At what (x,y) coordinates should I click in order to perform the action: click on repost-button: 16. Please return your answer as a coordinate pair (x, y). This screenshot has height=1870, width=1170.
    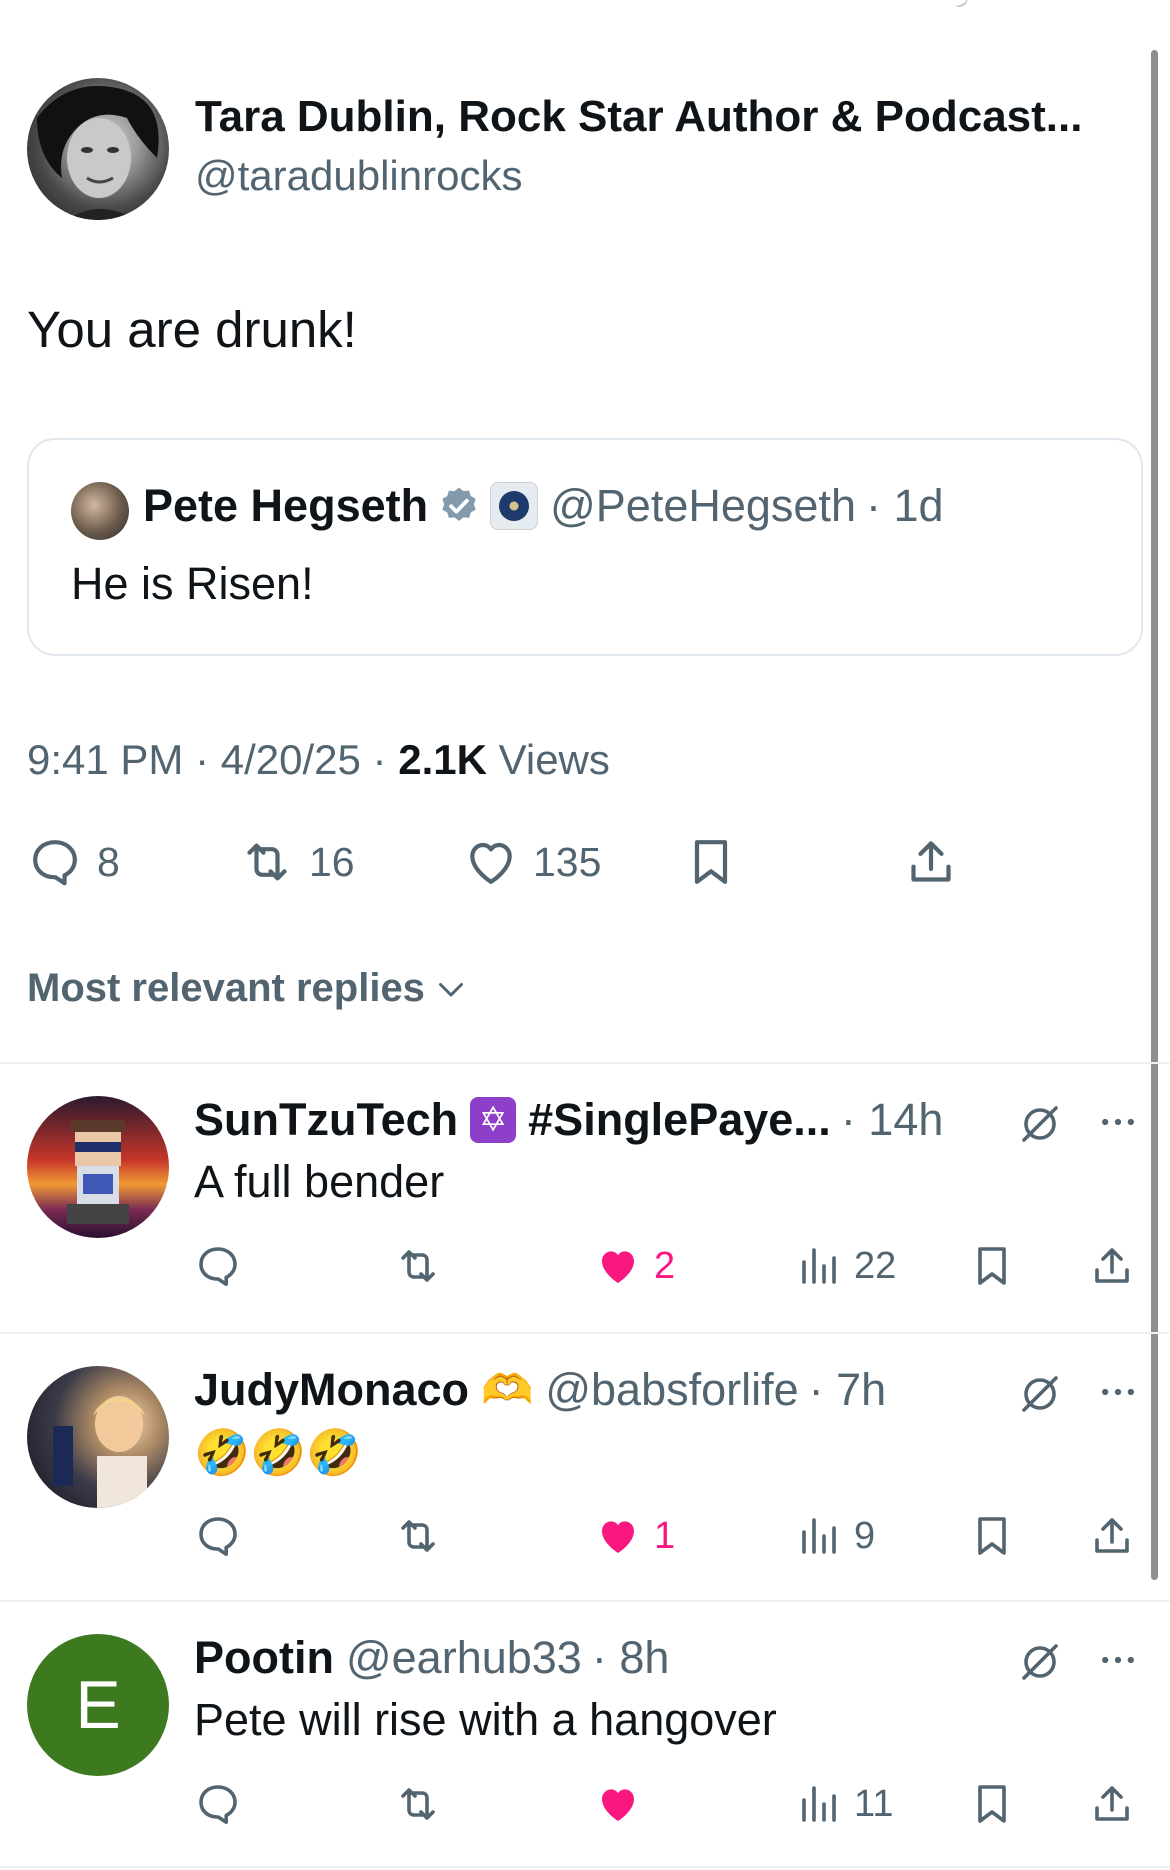
    Looking at the image, I should click on (297, 862).